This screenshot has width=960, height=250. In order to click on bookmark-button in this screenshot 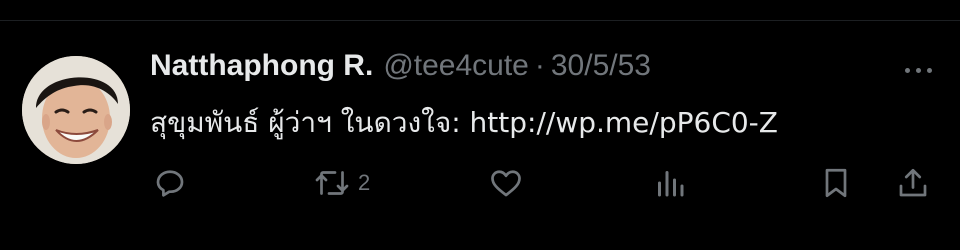, I will do `click(836, 183)`.